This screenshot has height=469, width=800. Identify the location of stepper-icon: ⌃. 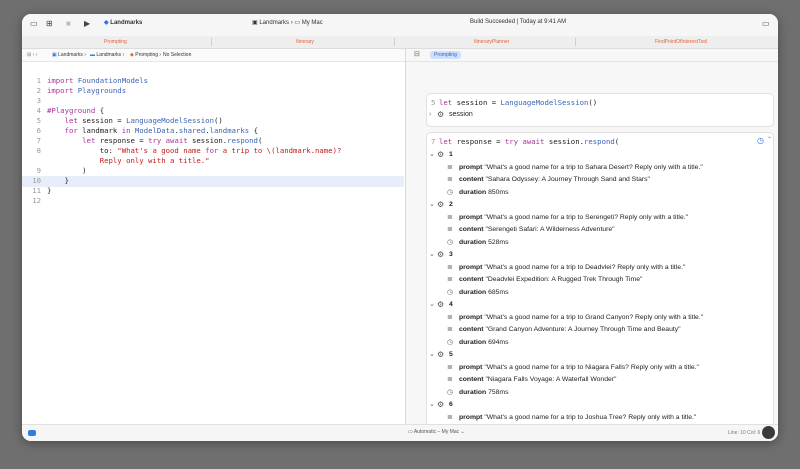
(769, 139).